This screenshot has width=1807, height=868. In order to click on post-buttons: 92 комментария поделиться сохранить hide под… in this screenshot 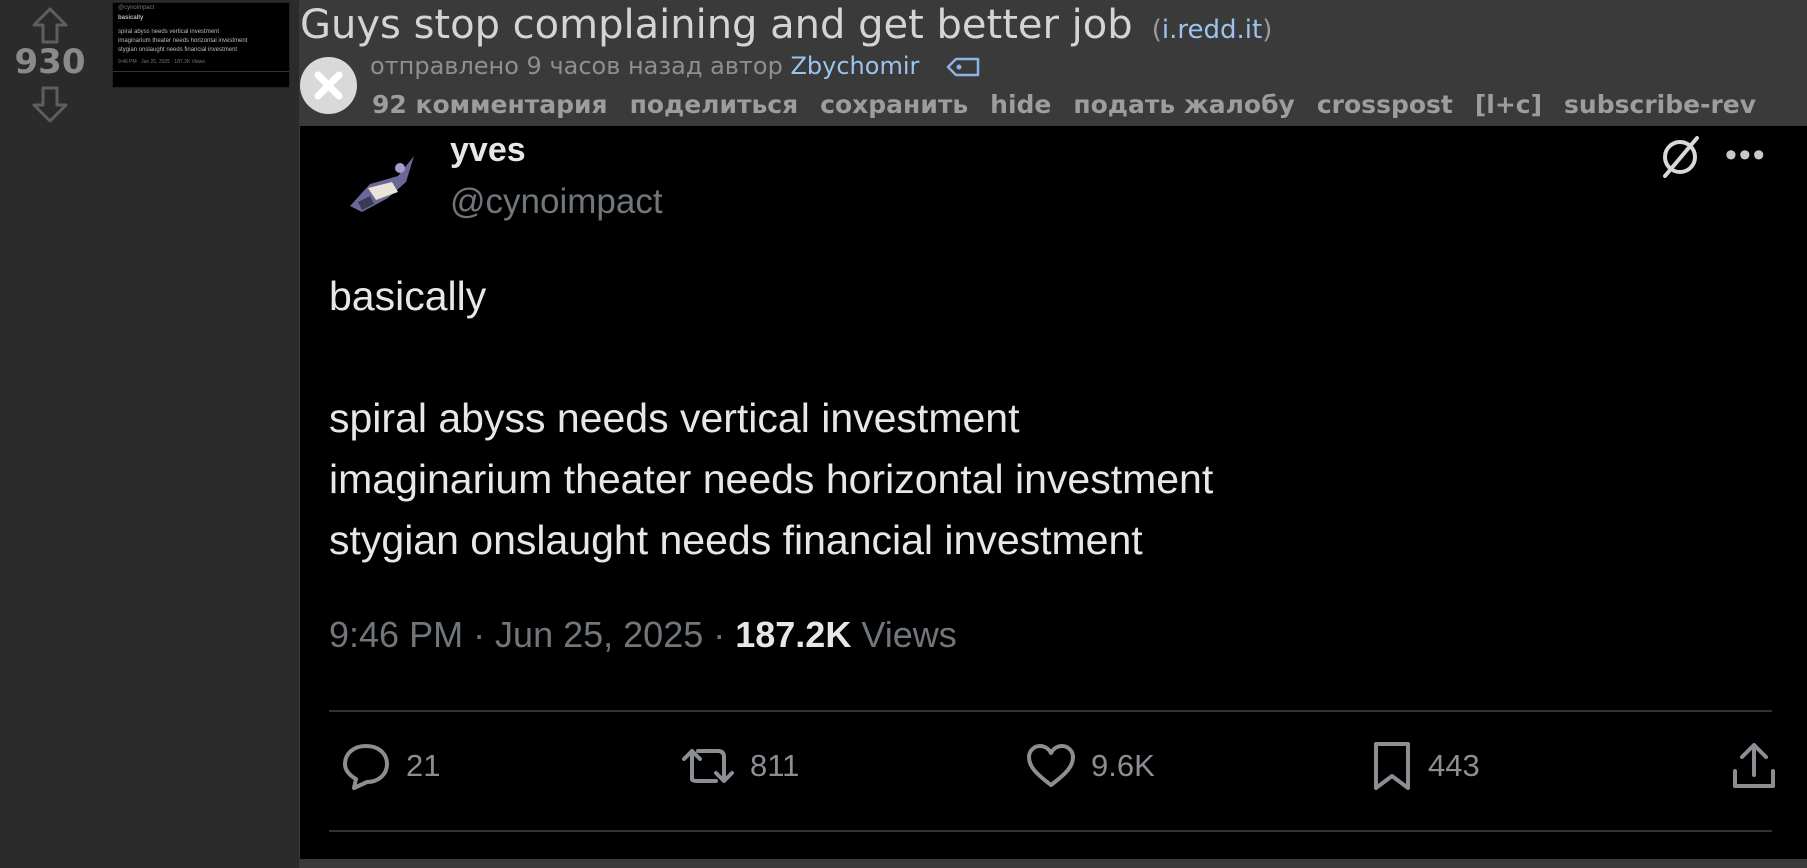, I will do `click(1075, 104)`.